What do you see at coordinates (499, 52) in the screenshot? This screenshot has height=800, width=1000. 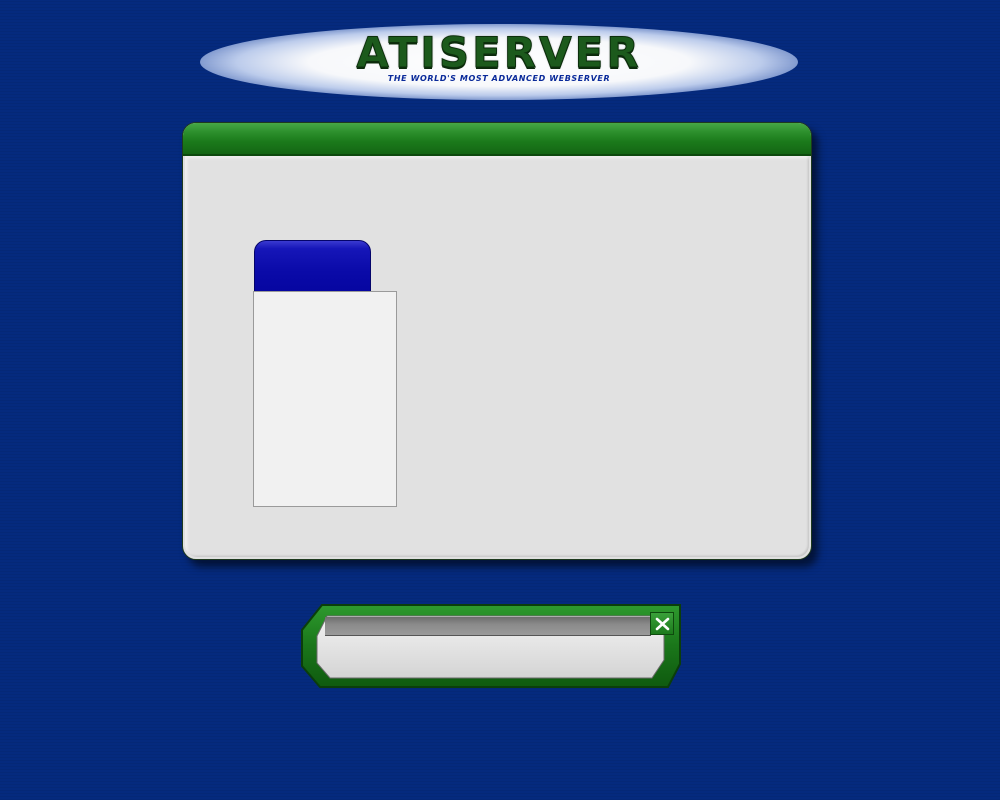 I see `logo-title: ATISERVER` at bounding box center [499, 52].